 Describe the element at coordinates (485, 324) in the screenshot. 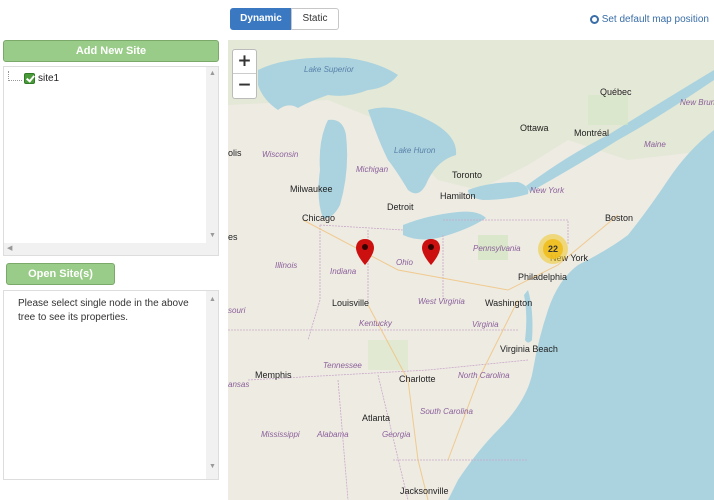

I see `map-label: Virginia` at that location.